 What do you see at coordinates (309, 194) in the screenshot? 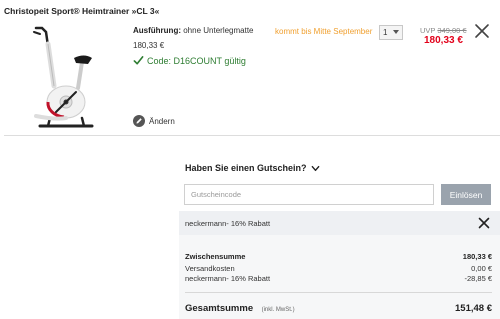
I see `voucher-code-input` at bounding box center [309, 194].